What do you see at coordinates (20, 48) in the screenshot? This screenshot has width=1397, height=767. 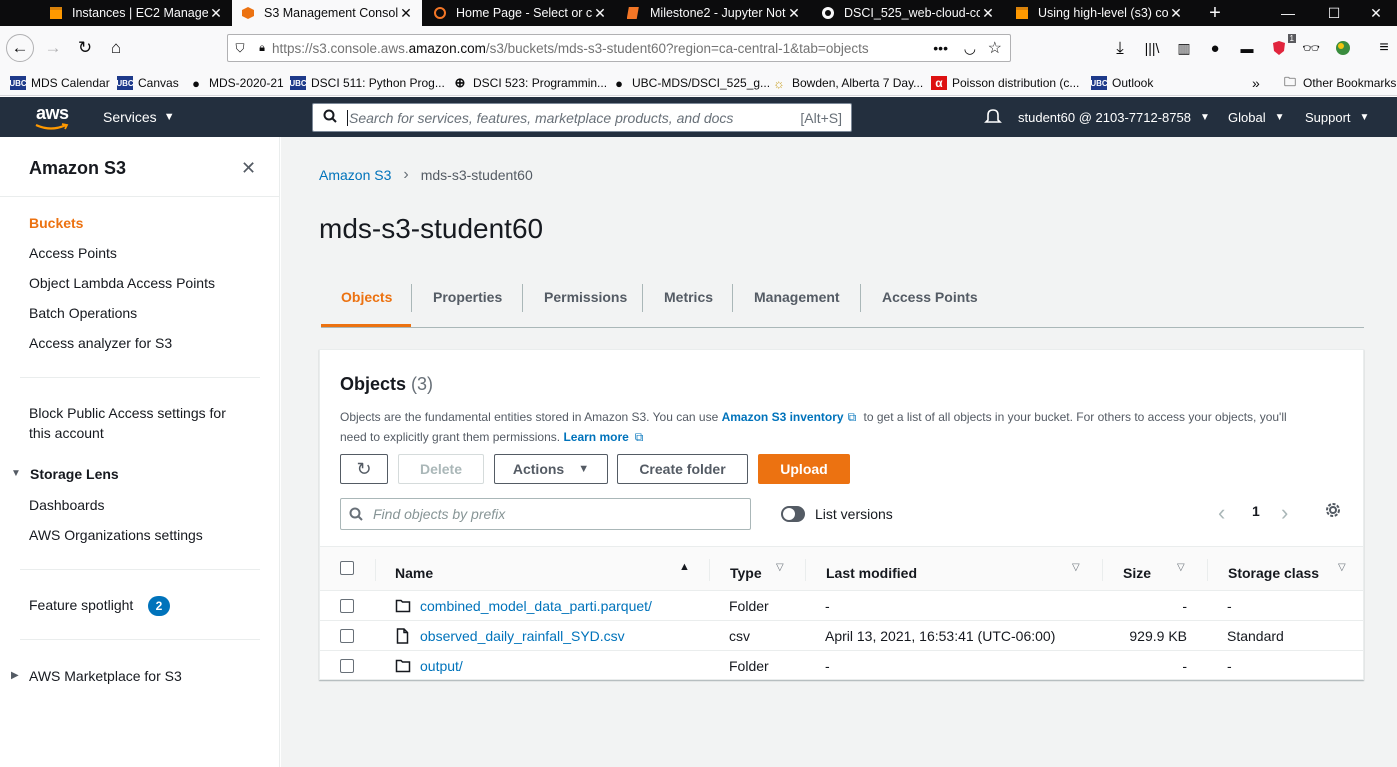 I see `back-arrow-icon: ←` at bounding box center [20, 48].